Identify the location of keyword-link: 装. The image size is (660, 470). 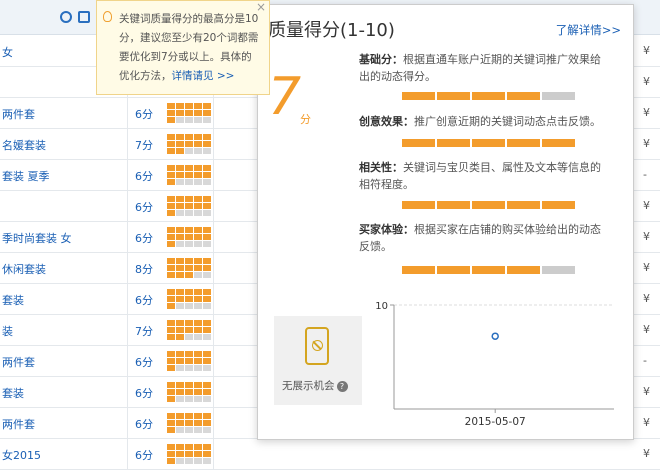
(7, 331).